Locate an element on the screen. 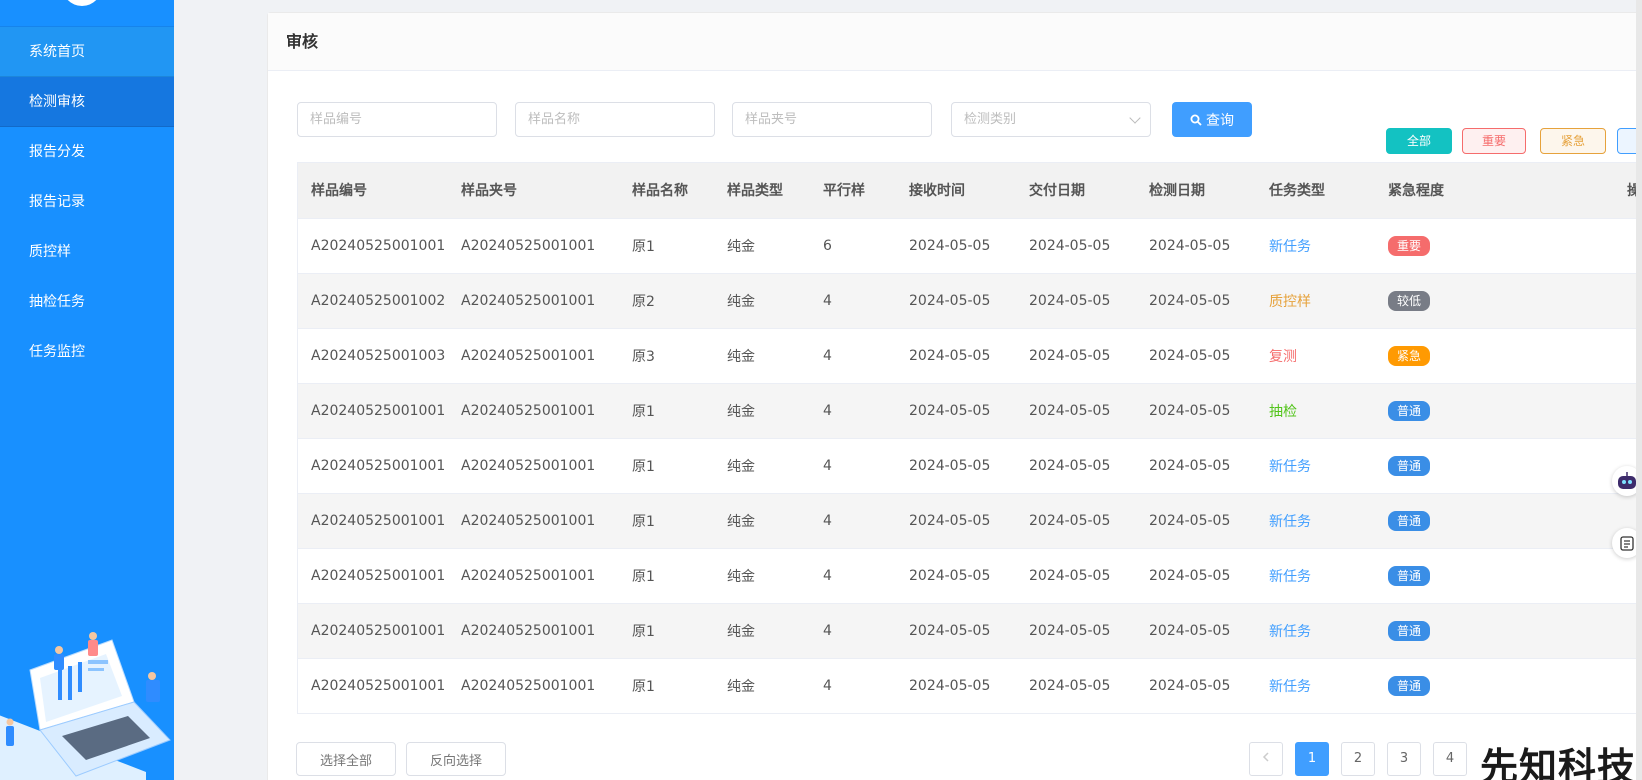 This screenshot has width=1642, height=780. cell-sample-no: A20240525001003 is located at coordinates (373, 356).